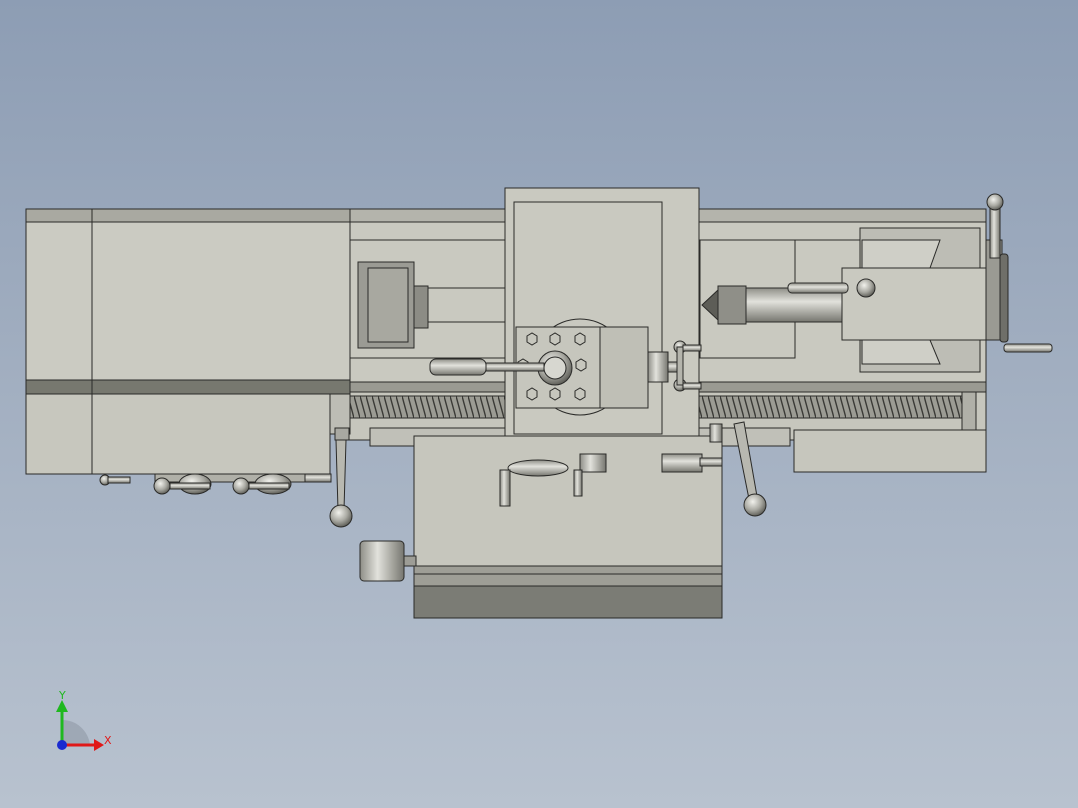 The height and width of the screenshot is (808, 1078). Describe the element at coordinates (215, 484) in the screenshot. I see `gearbox-knobs` at that location.